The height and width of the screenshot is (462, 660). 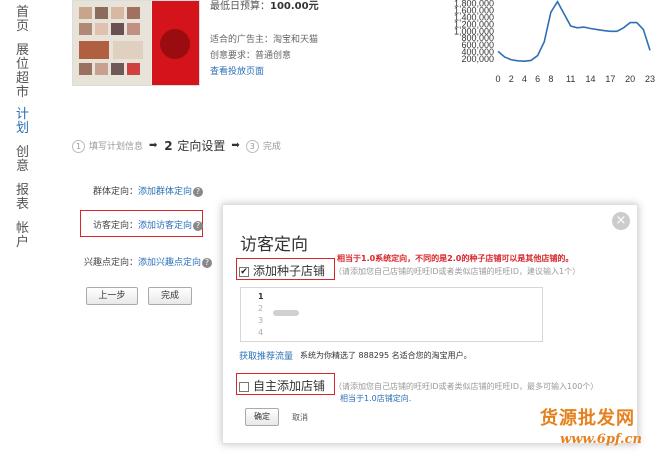 I want to click on step-indicator: 1 填写计划信息 ➡ 2 定向设置 ➡ 3 完成, so click(x=176, y=145).